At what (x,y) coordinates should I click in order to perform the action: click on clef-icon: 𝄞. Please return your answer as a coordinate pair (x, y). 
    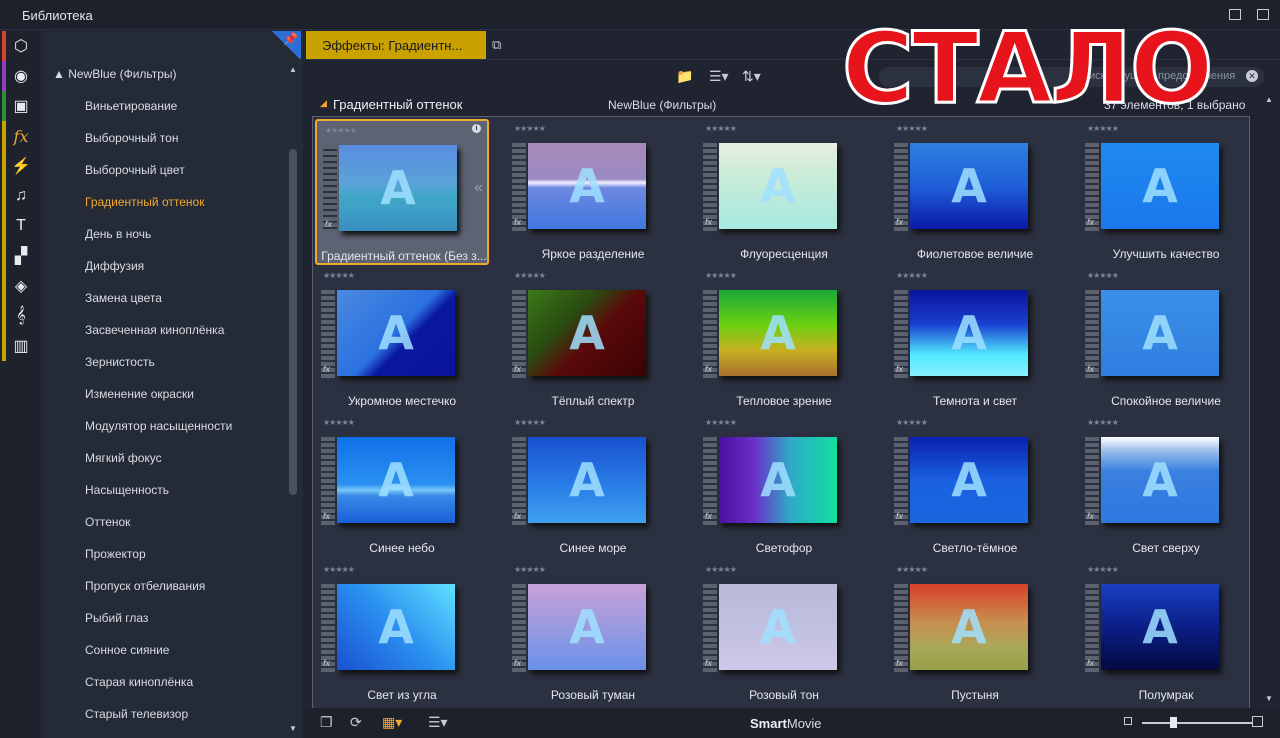
    Looking at the image, I should click on (21, 316).